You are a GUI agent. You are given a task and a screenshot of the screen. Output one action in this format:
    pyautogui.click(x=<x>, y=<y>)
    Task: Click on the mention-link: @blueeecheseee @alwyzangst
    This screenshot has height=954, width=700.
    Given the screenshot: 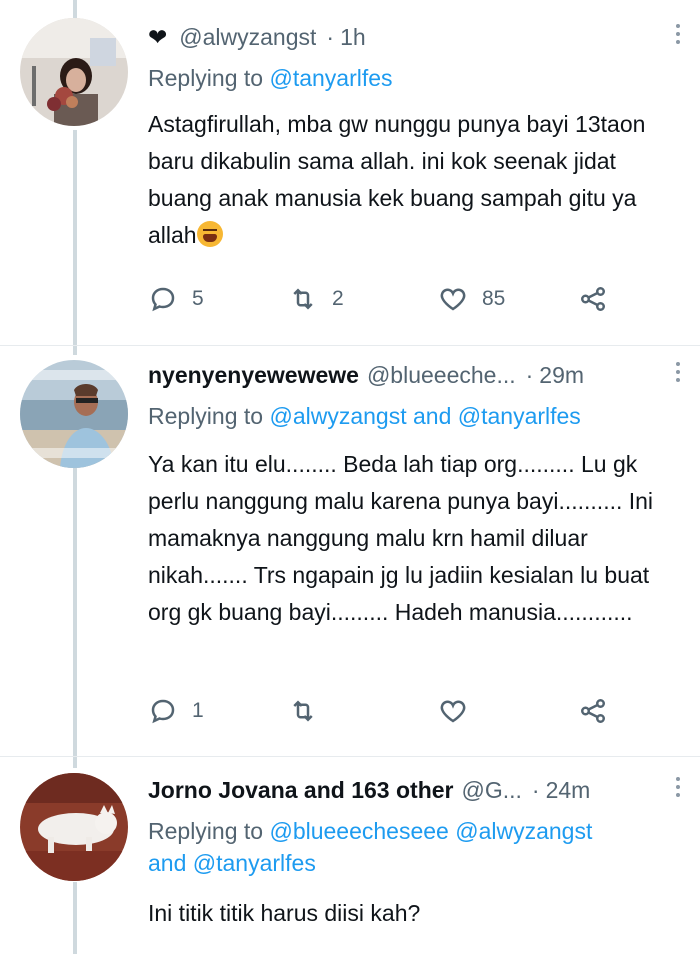 What is the action you would take?
    pyautogui.click(x=430, y=831)
    